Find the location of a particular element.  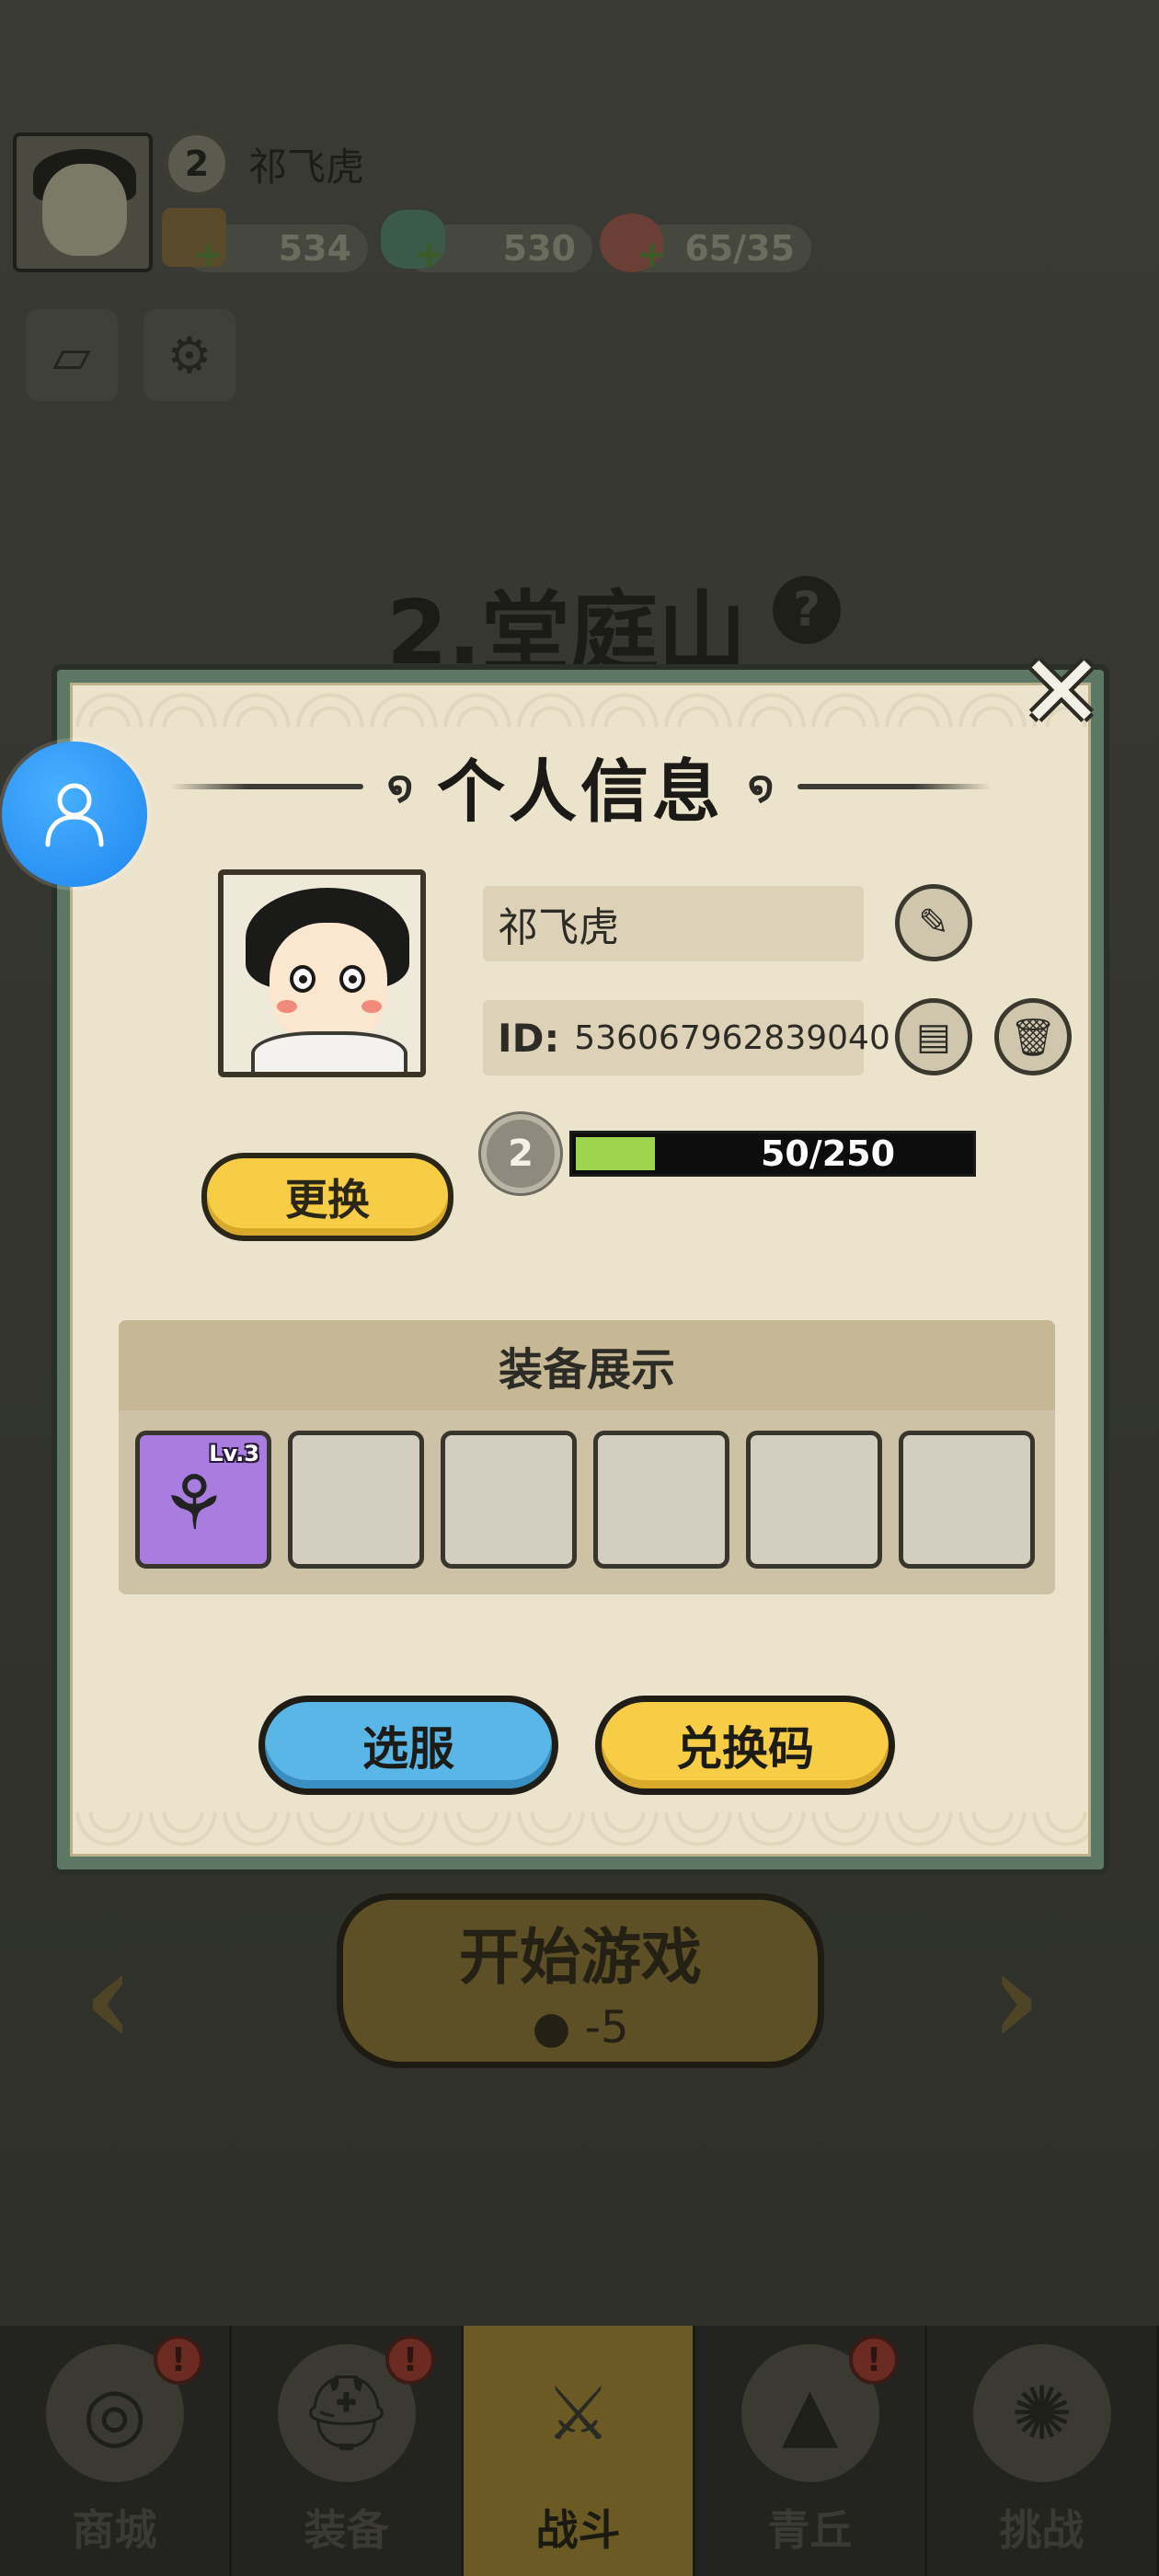

title-ornament-left is located at coordinates (266, 786).